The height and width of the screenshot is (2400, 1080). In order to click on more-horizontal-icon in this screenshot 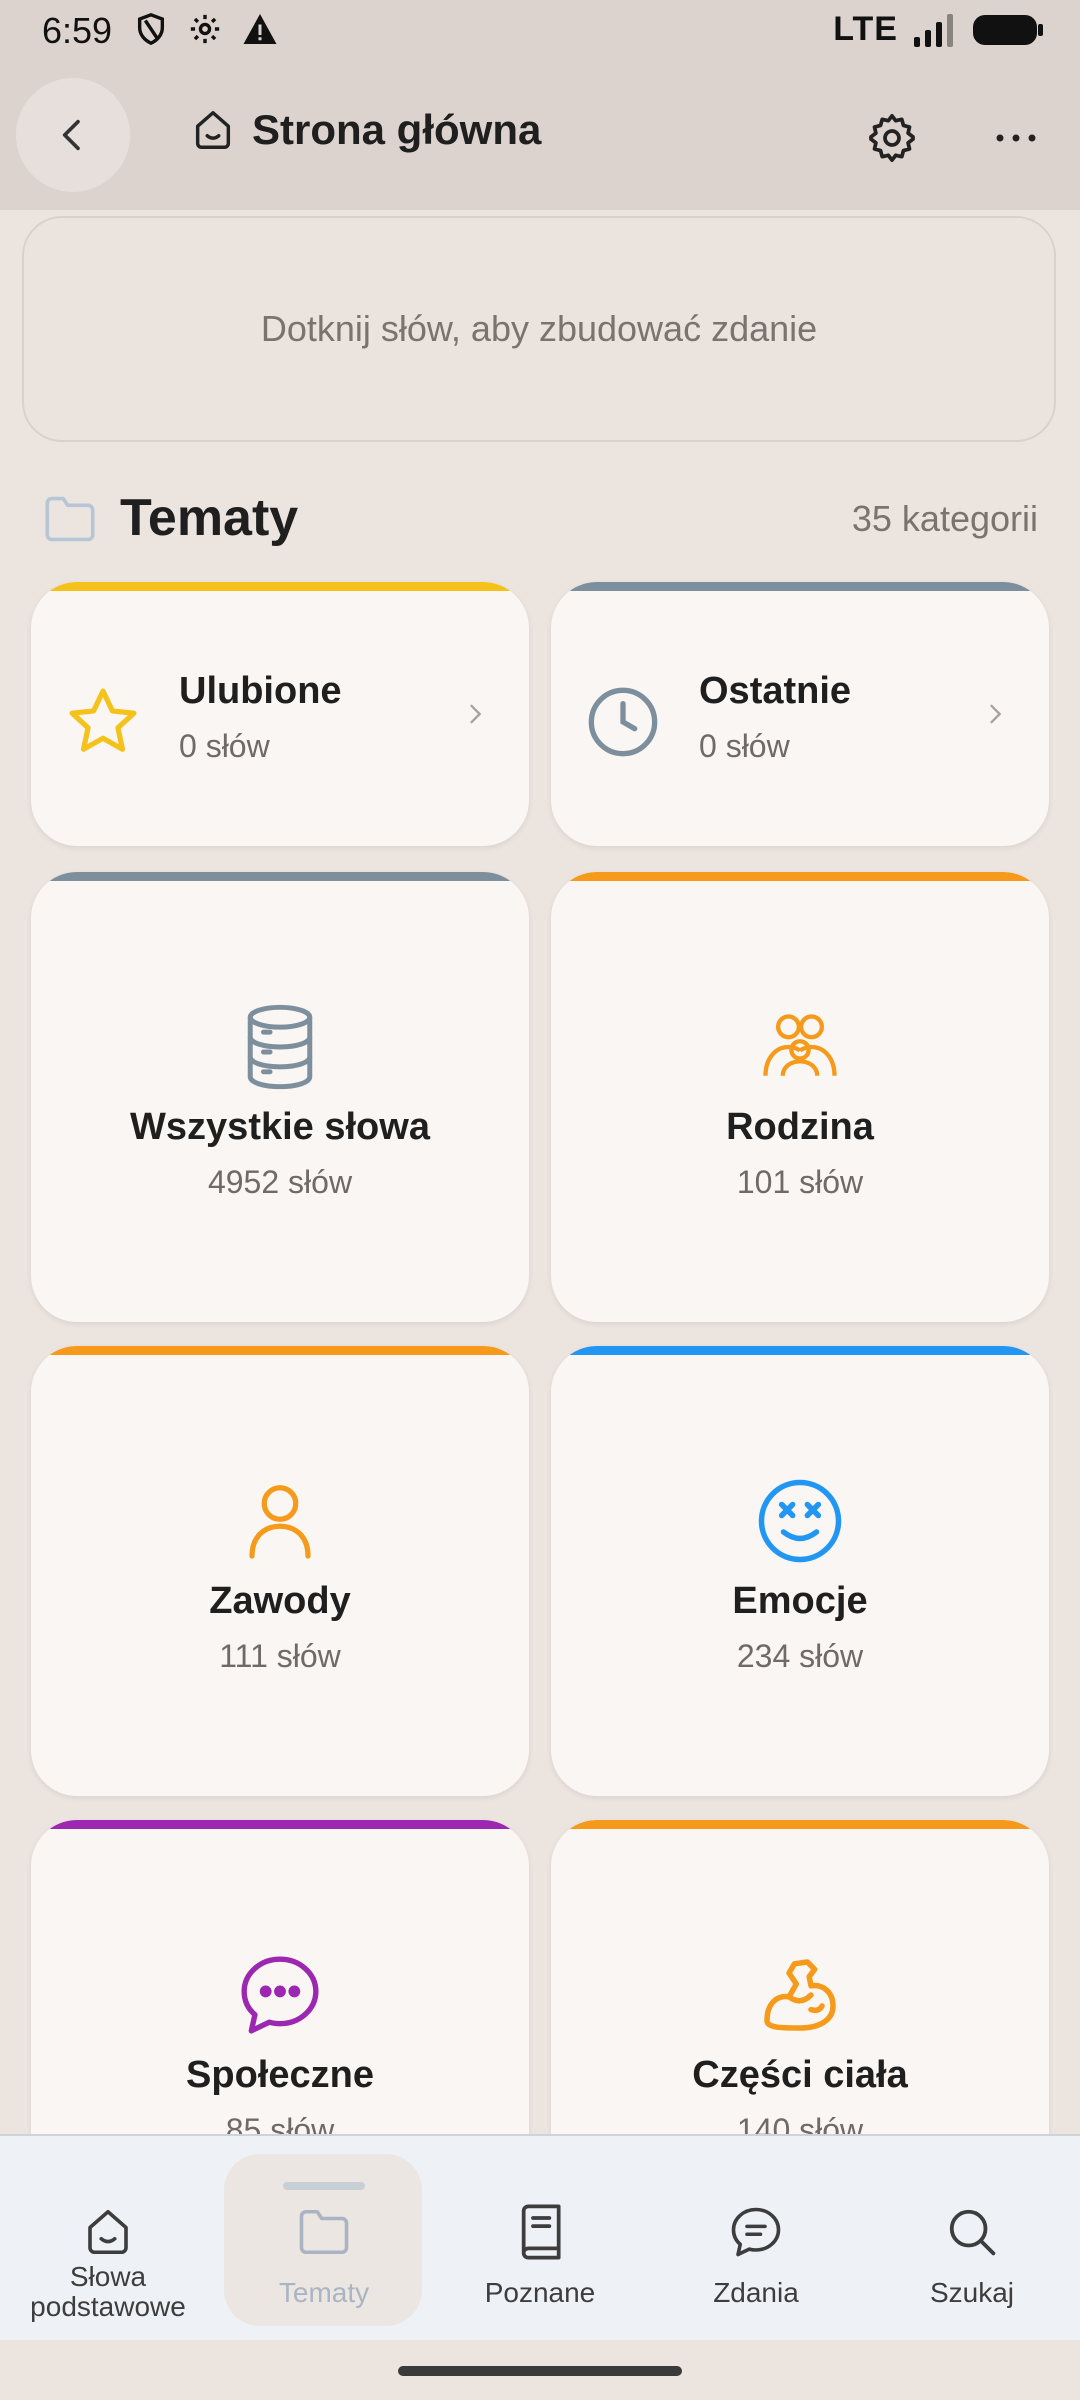, I will do `click(1016, 138)`.